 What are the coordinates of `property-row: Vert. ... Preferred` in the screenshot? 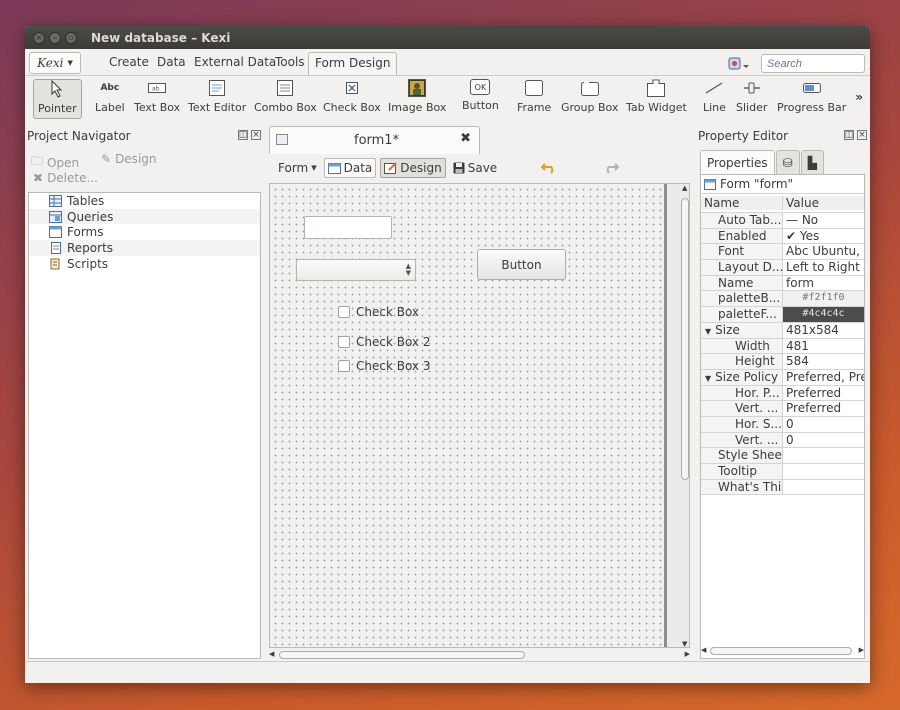 It's located at (782, 409).